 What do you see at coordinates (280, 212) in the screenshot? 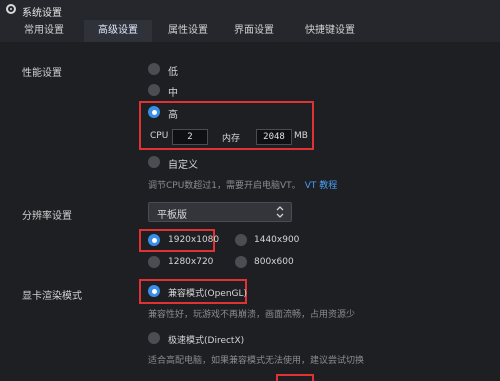
I see `chevron-updown-icon` at bounding box center [280, 212].